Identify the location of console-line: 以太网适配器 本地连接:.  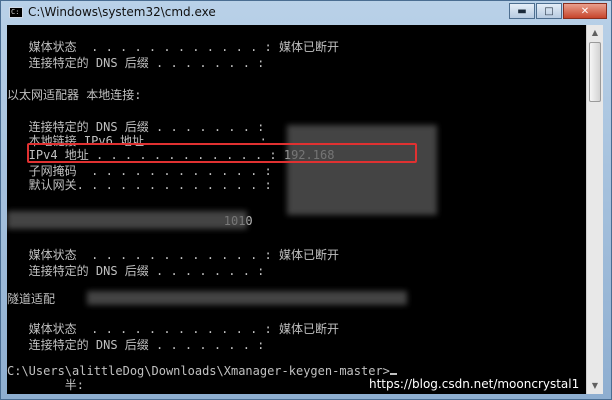
(74, 95).